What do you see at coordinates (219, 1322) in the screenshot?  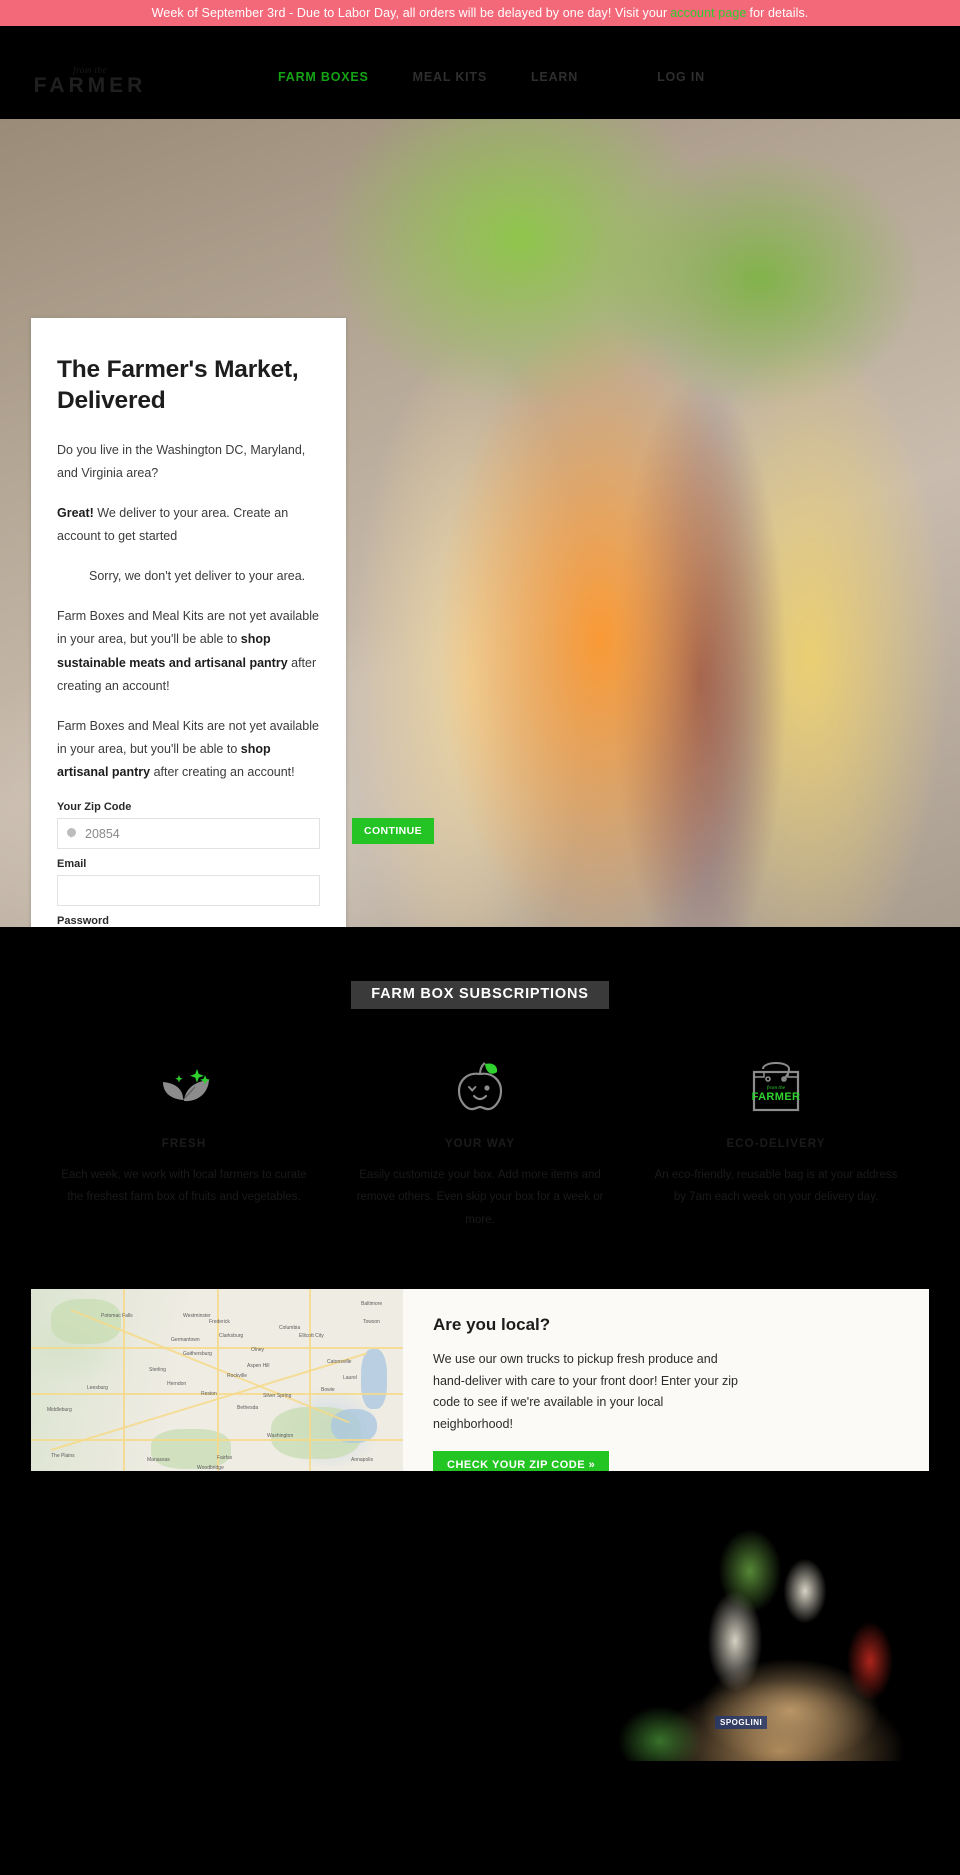 I see `map-label: Frederick` at bounding box center [219, 1322].